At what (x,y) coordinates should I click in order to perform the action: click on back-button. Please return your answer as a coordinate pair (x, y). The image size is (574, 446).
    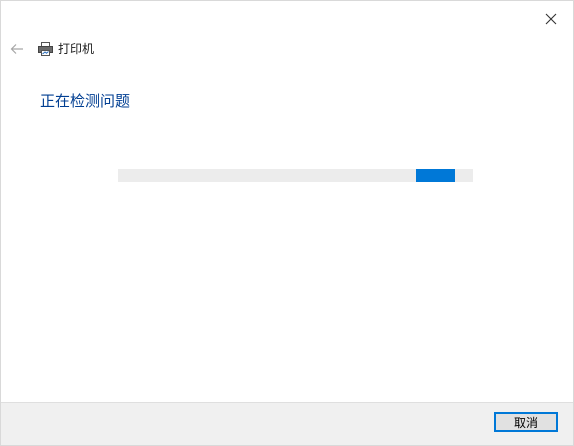
    Looking at the image, I should click on (17, 49).